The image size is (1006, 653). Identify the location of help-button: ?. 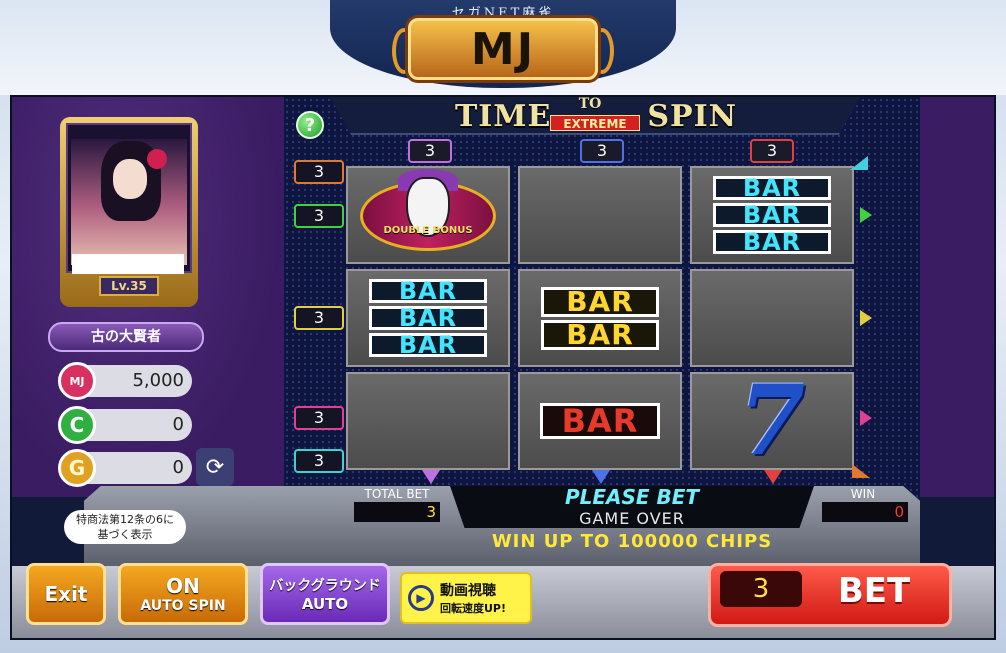
(310, 125).